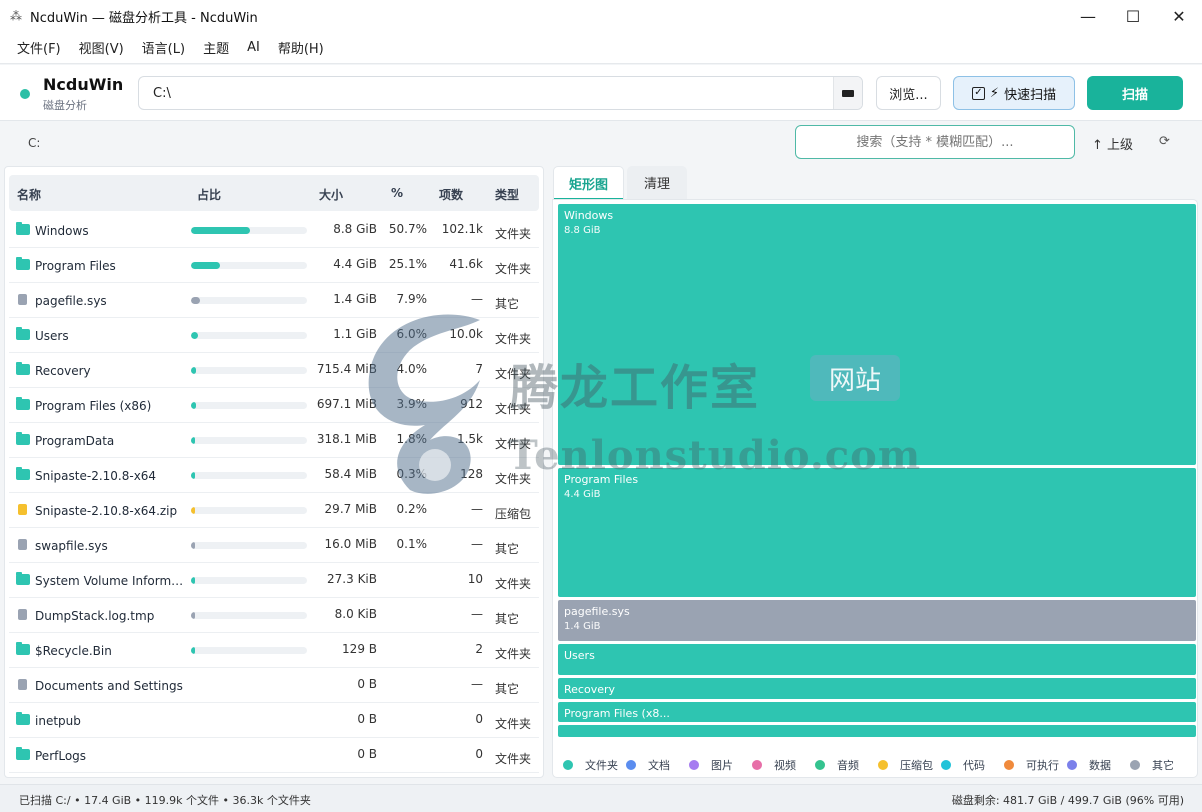 The image size is (1202, 812). I want to click on row-name: PerfLogs, so click(61, 756).